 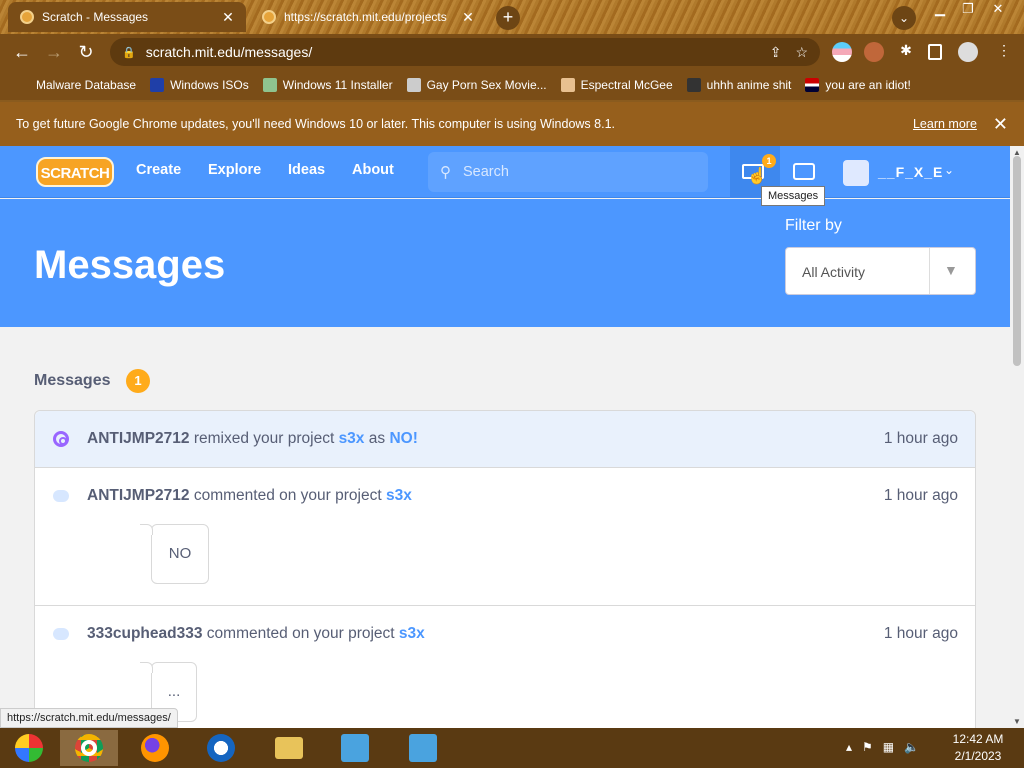 I want to click on chevron-down-icon: ▼, so click(x=951, y=270).